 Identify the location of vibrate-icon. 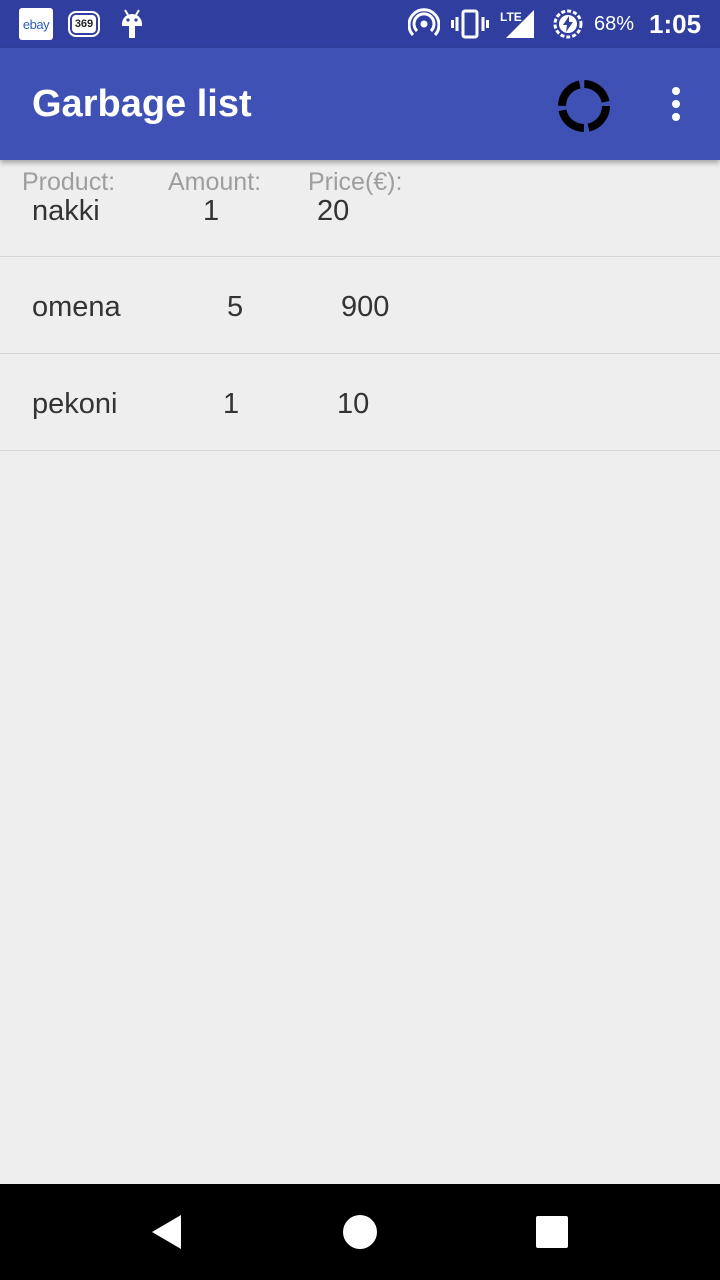
(470, 24).